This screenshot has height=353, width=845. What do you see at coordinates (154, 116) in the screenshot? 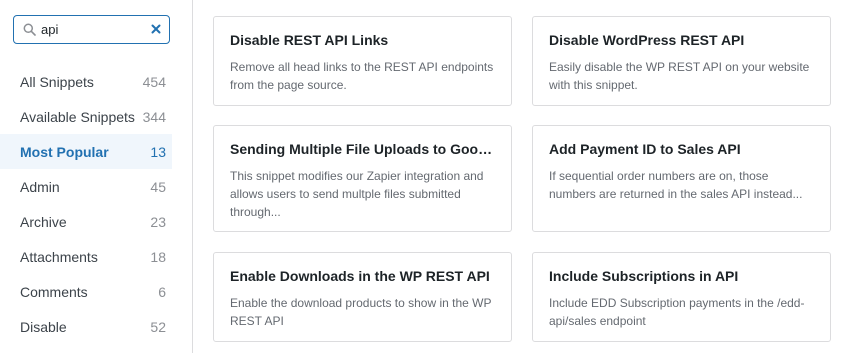
I see `category-count: 344` at bounding box center [154, 116].